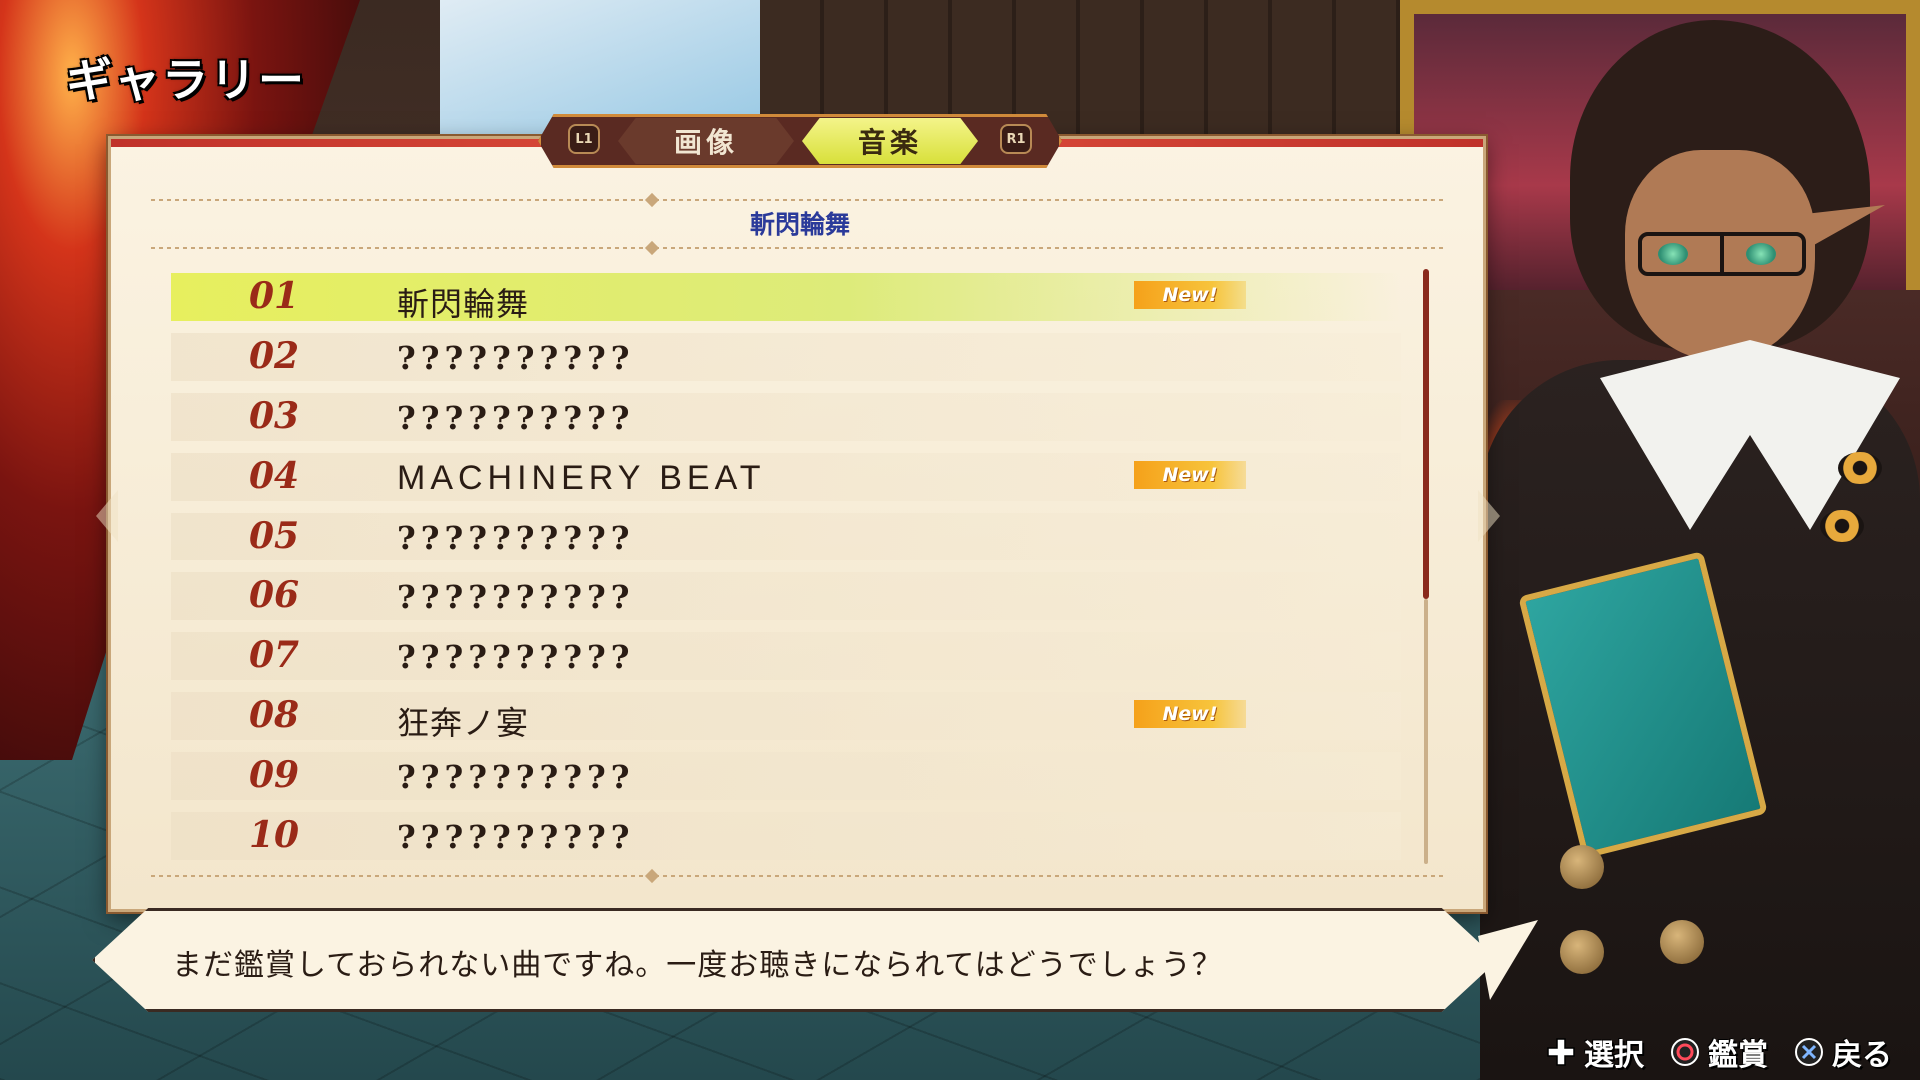  Describe the element at coordinates (697, 965) in the screenshot. I see `dialog-text: まだ鑑賞しておられない曲ですね。一度お聴きになられてはどうでしょう？` at that location.